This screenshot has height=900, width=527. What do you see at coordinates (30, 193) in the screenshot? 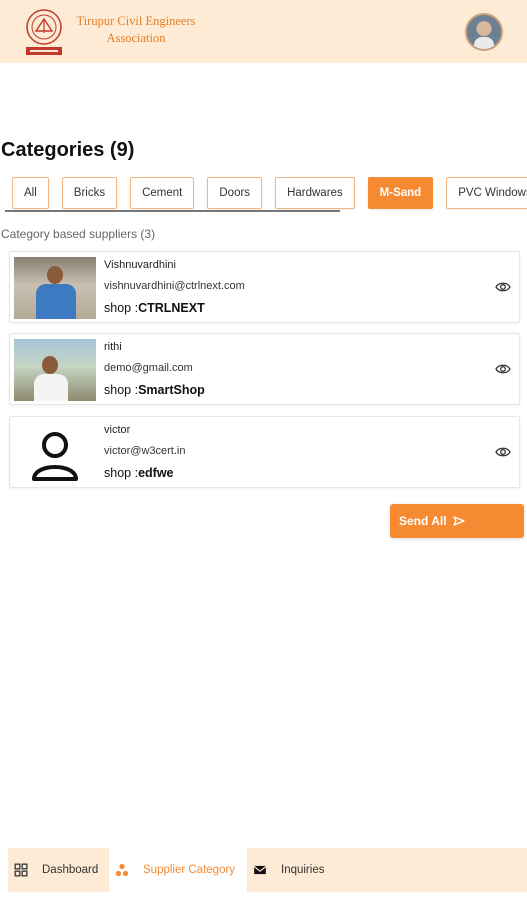
I see `tab-all: All` at bounding box center [30, 193].